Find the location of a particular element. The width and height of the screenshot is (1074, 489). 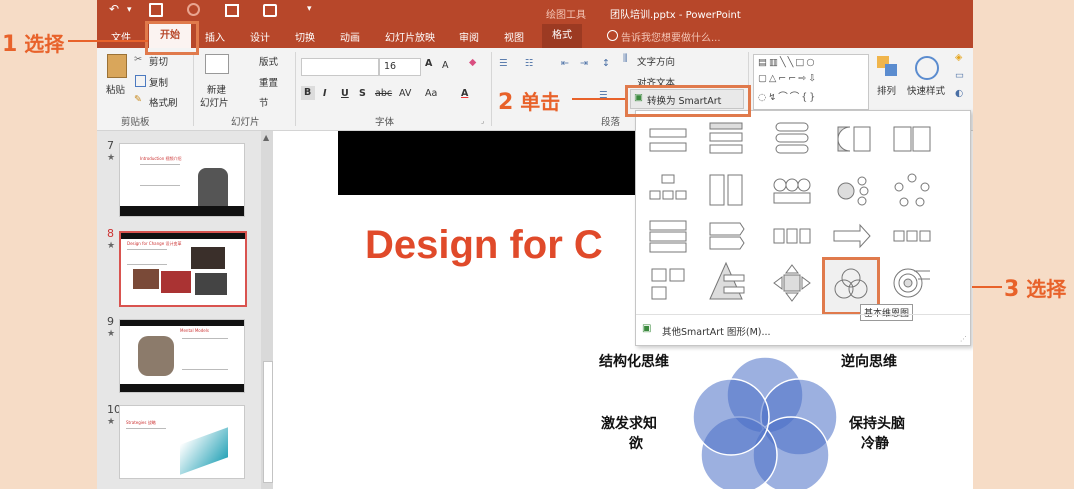

italic-icon: I is located at coordinates (325, 93).